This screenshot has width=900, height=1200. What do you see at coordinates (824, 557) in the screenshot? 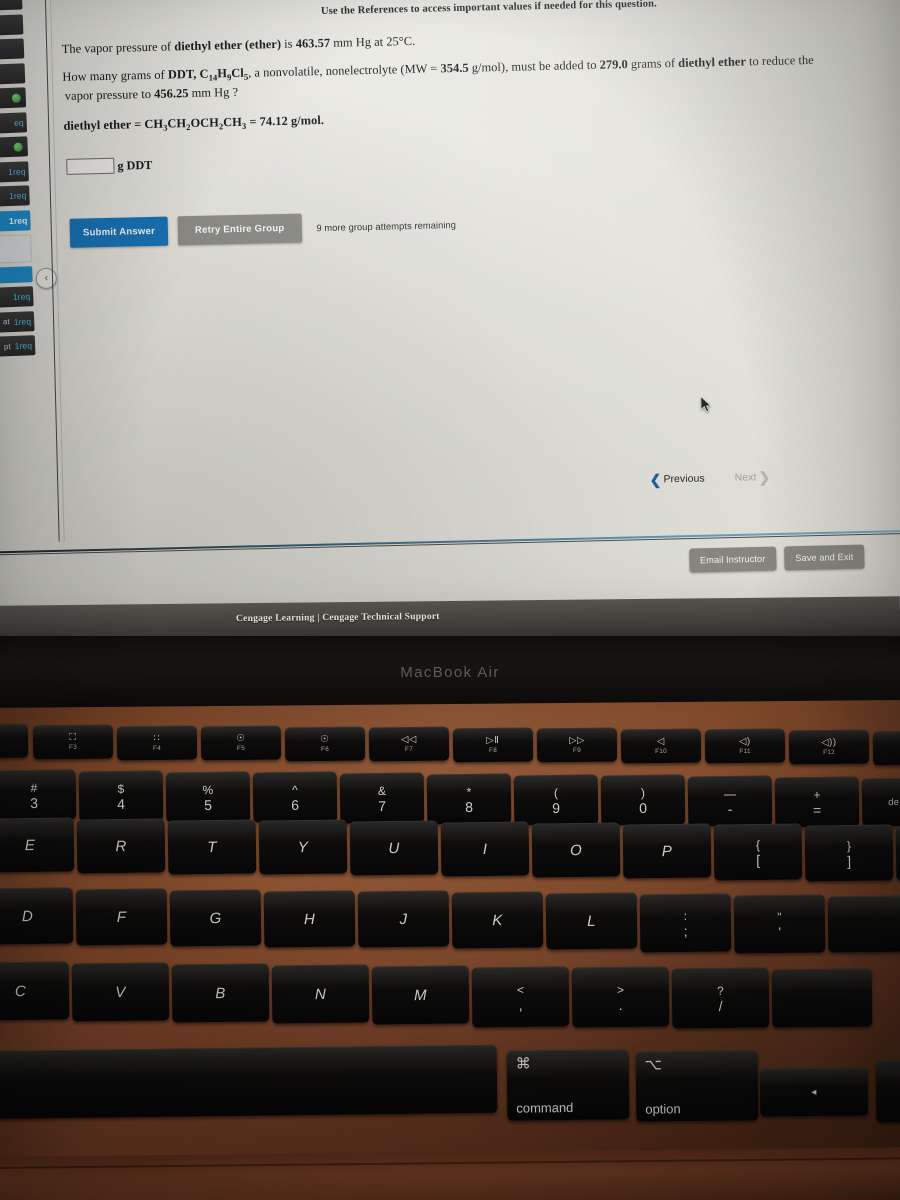
I see `save-and-exit-button: Save and Exit` at bounding box center [824, 557].